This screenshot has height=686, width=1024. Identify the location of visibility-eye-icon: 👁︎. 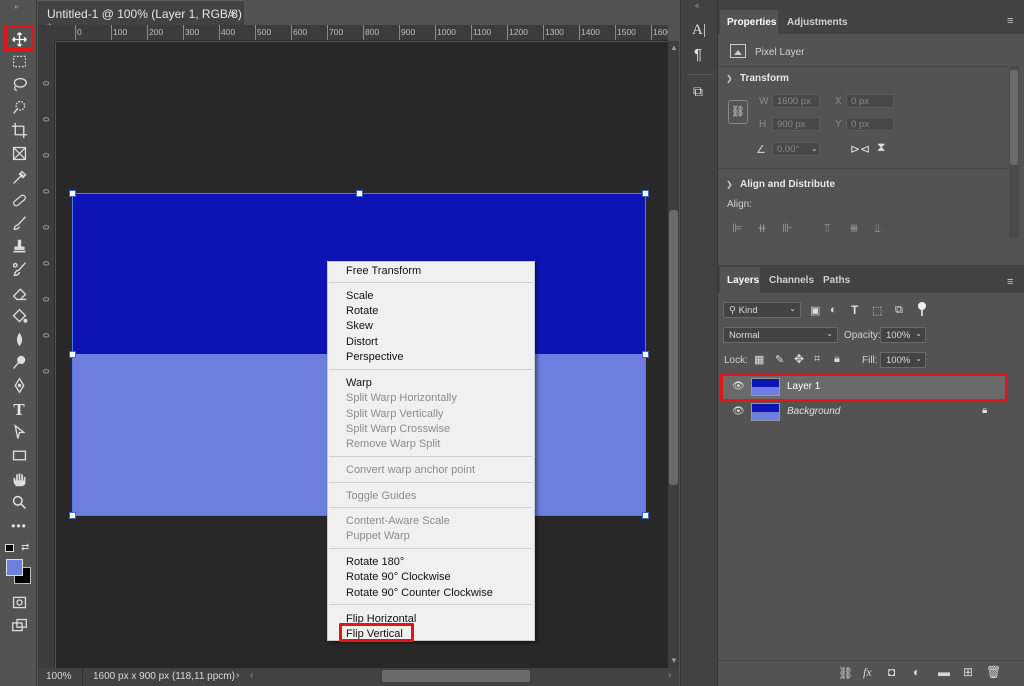
(738, 412).